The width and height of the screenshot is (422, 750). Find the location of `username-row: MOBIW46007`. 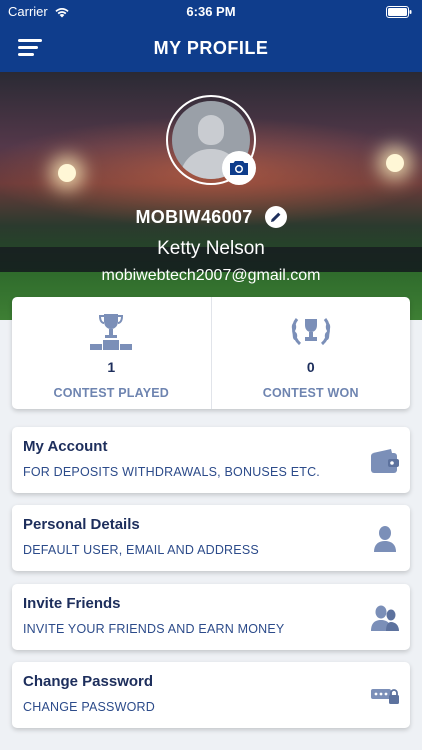

username-row: MOBIW46007 is located at coordinates (211, 217).